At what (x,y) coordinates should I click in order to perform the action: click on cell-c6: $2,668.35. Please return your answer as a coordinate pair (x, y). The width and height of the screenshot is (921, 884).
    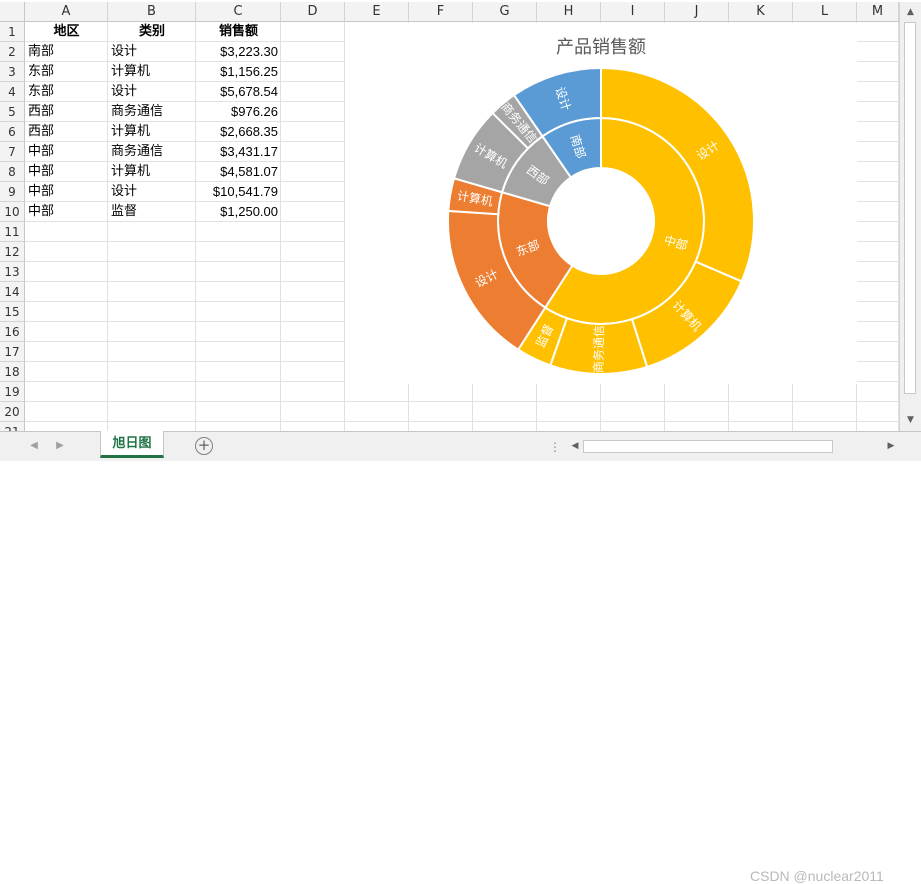
    Looking at the image, I should click on (238, 132).